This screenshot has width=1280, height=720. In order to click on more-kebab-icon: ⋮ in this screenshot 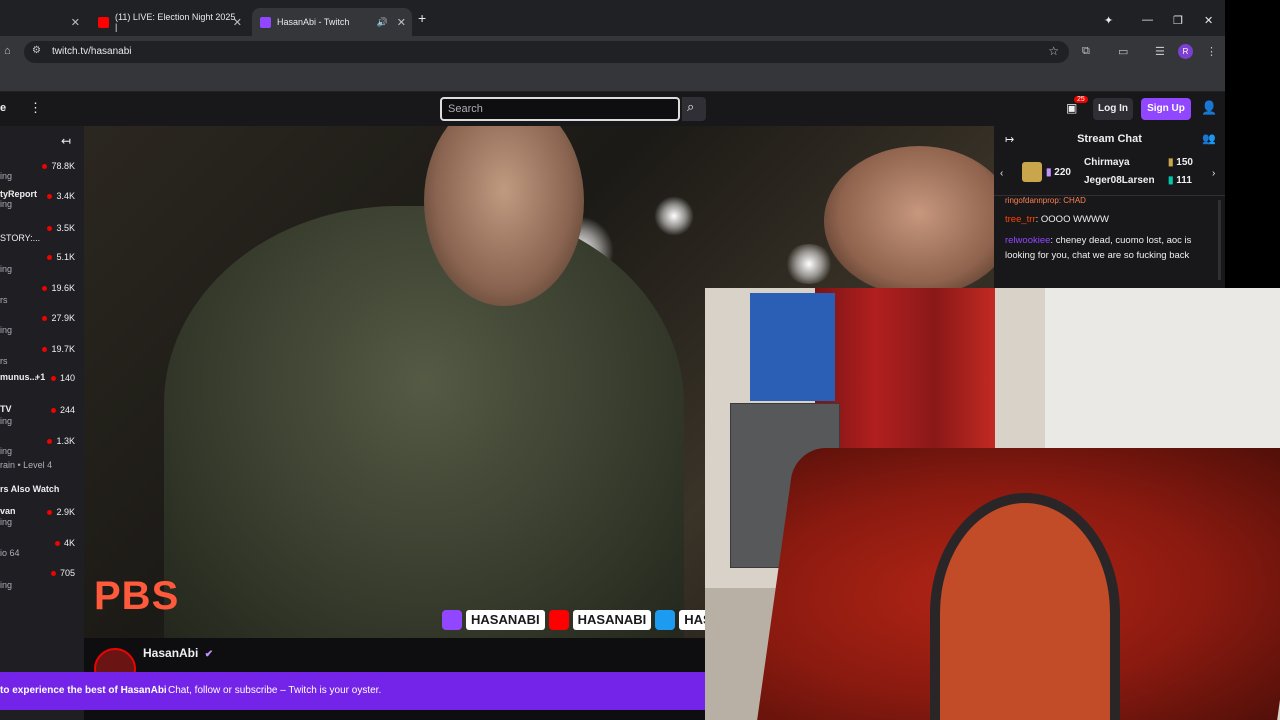, I will do `click(35, 108)`.